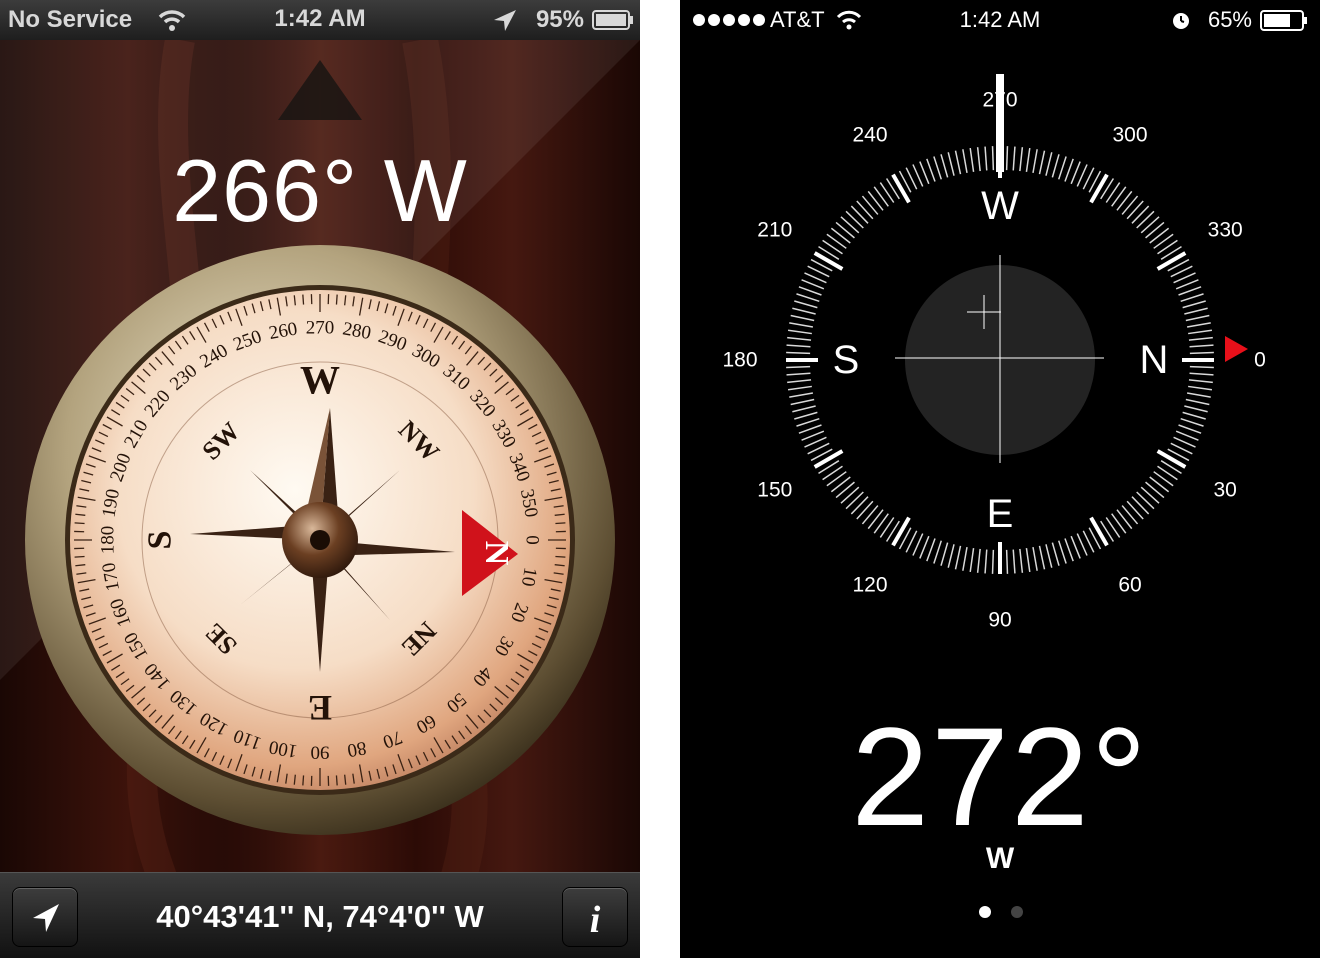 Image resolution: width=1320 pixels, height=958 pixels. What do you see at coordinates (320, 190) in the screenshot?
I see `heading-readout: 266° W` at bounding box center [320, 190].